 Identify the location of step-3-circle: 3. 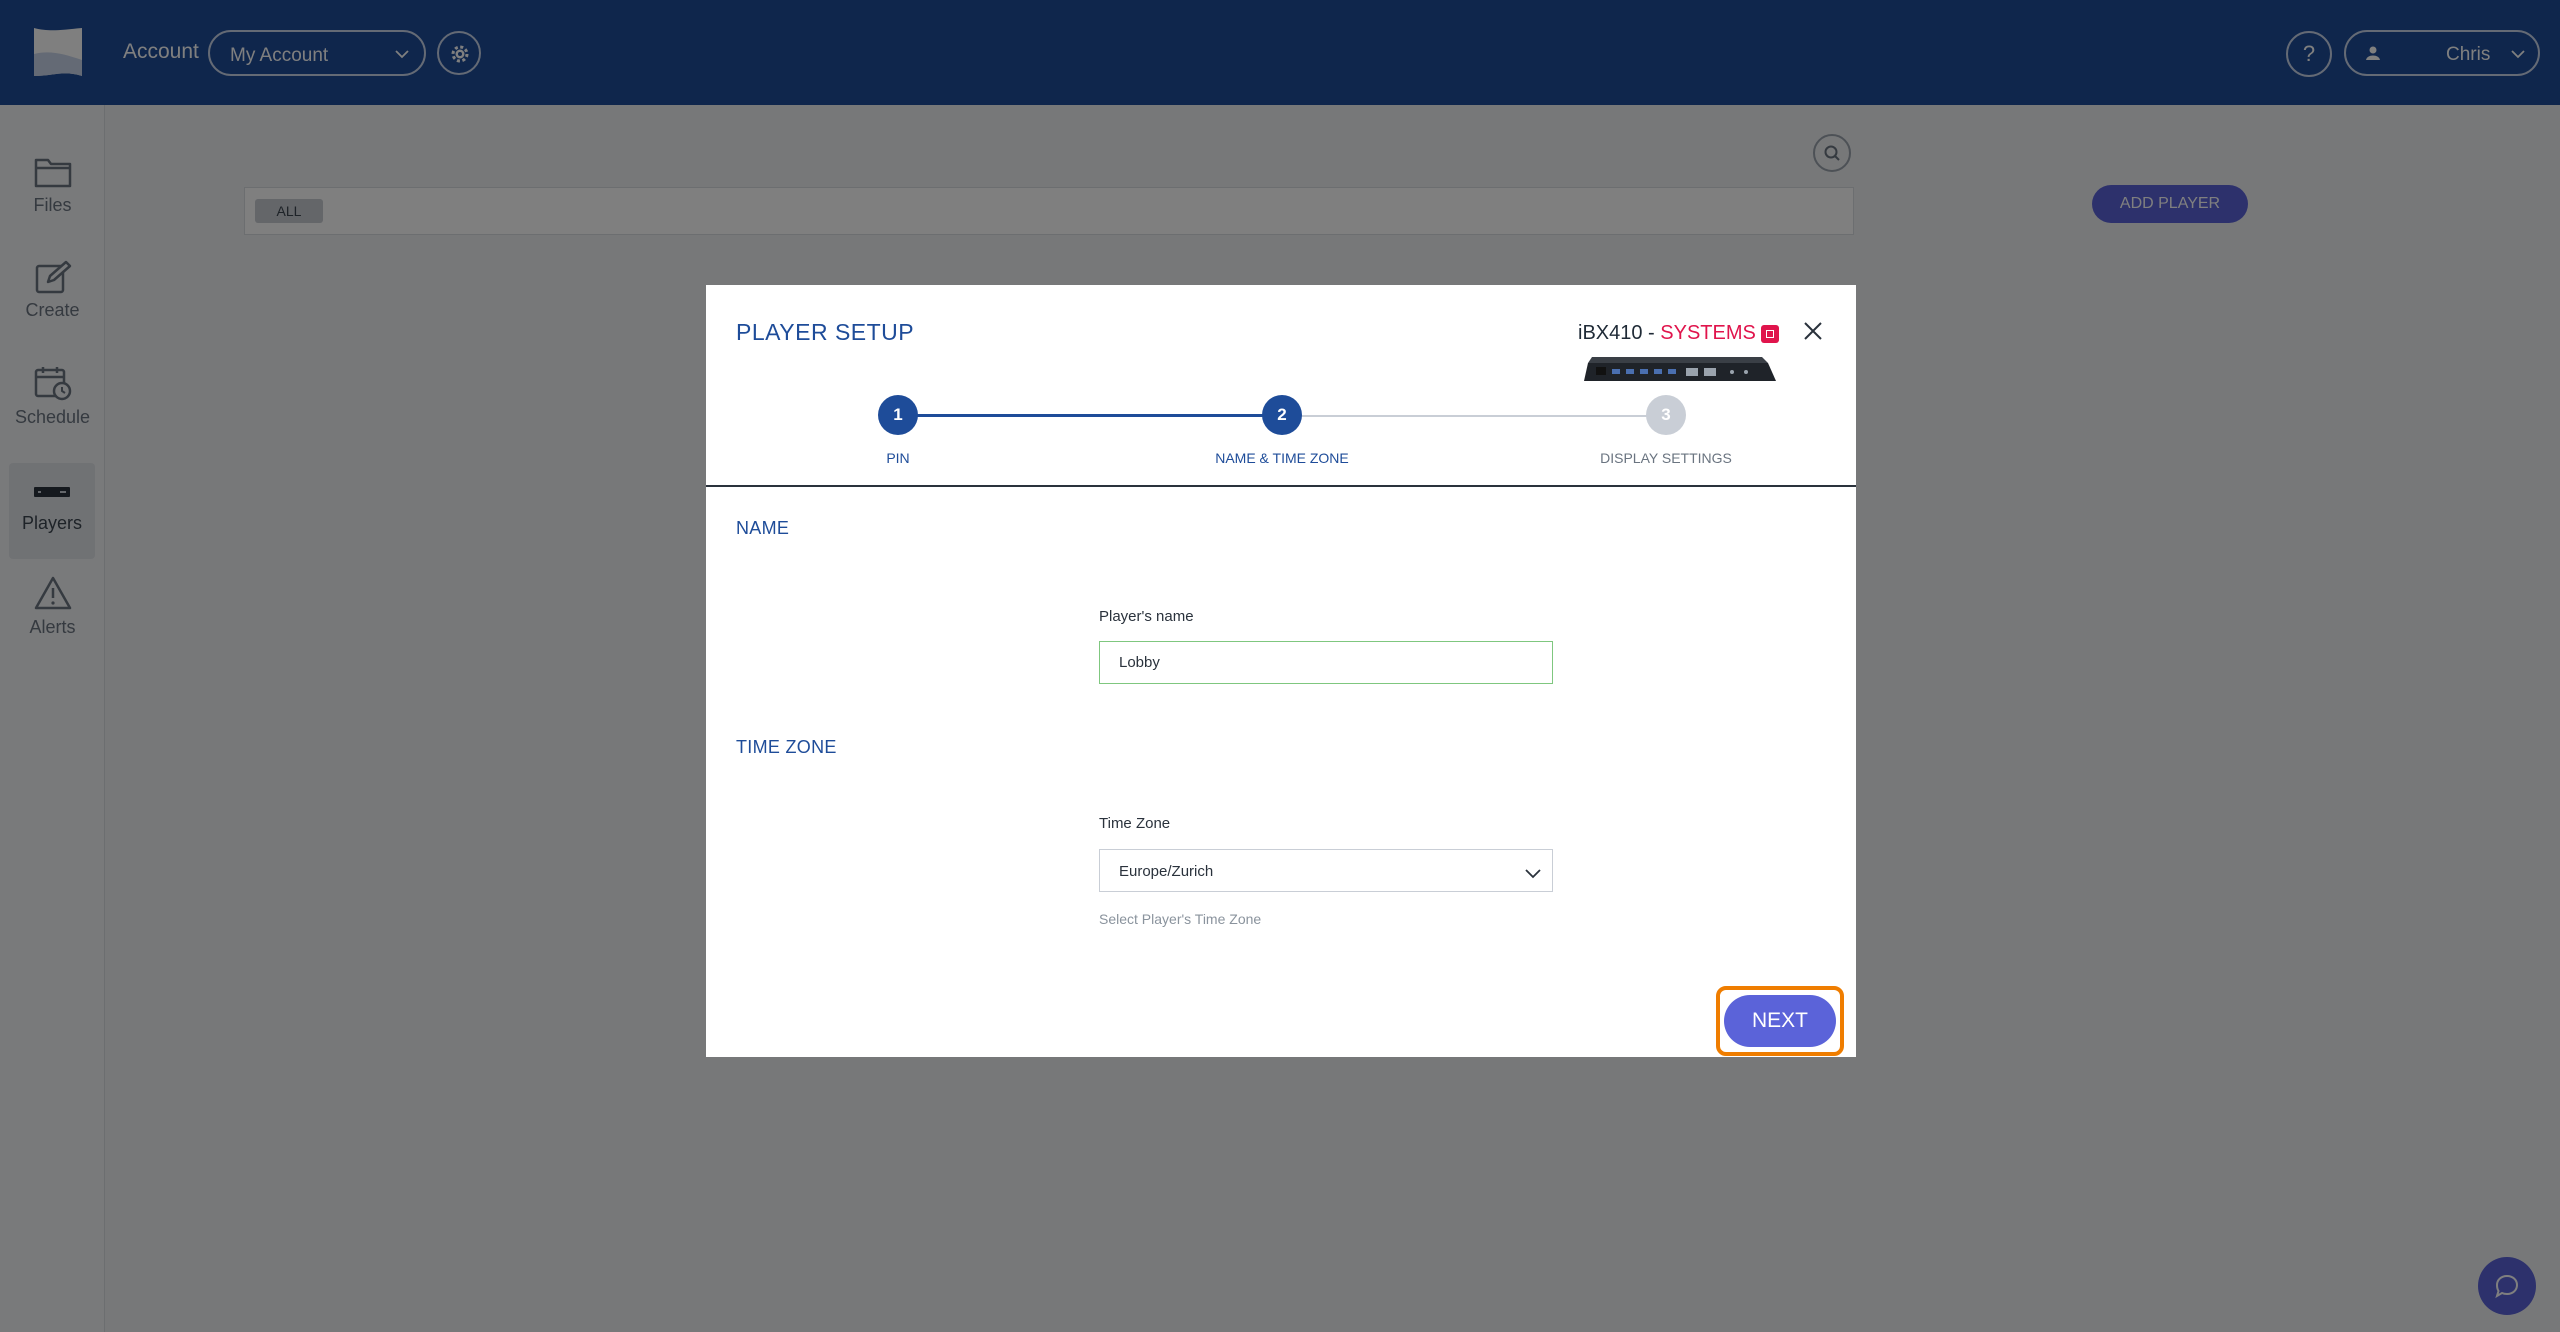
(1666, 415).